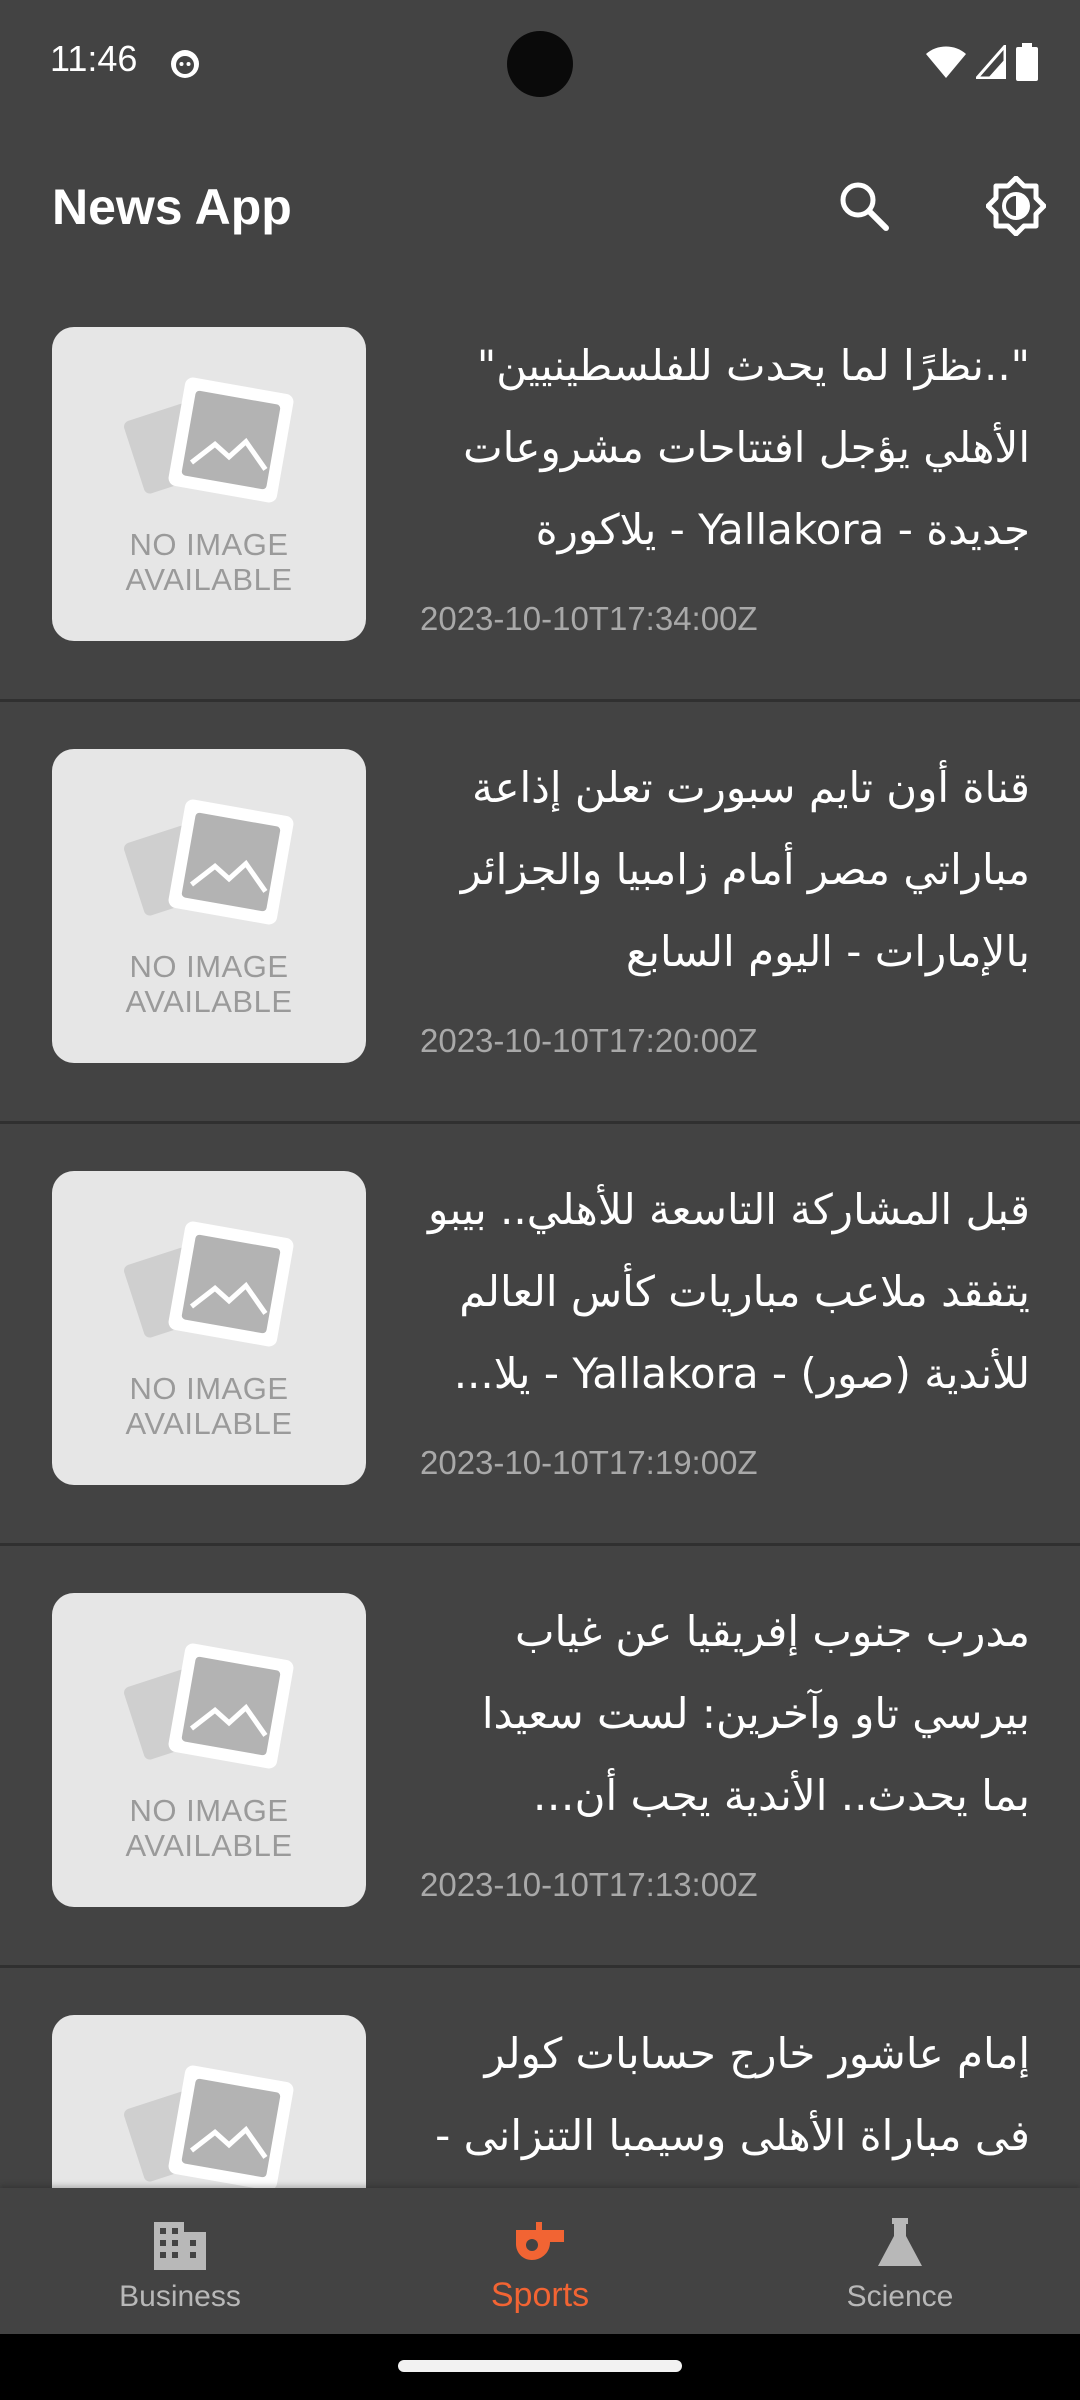  I want to click on flask-icon, so click(900, 2242).